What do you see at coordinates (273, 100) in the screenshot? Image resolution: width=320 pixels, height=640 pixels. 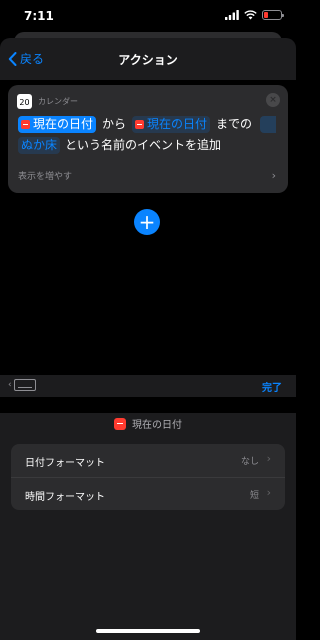 I see `remove-action-button: ×` at bounding box center [273, 100].